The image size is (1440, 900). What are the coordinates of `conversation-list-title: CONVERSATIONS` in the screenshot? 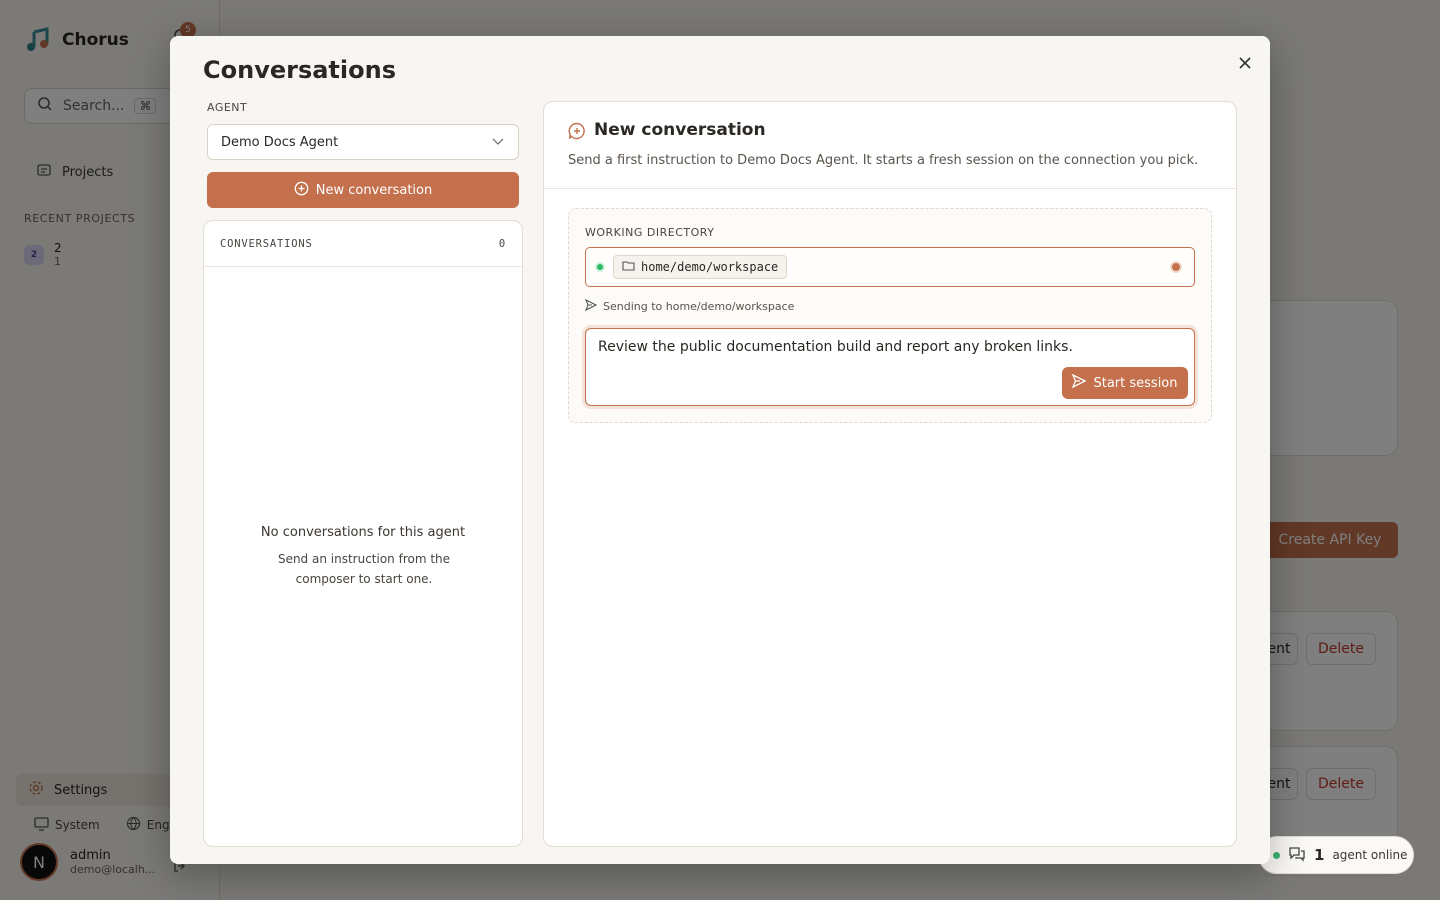 It's located at (266, 243).